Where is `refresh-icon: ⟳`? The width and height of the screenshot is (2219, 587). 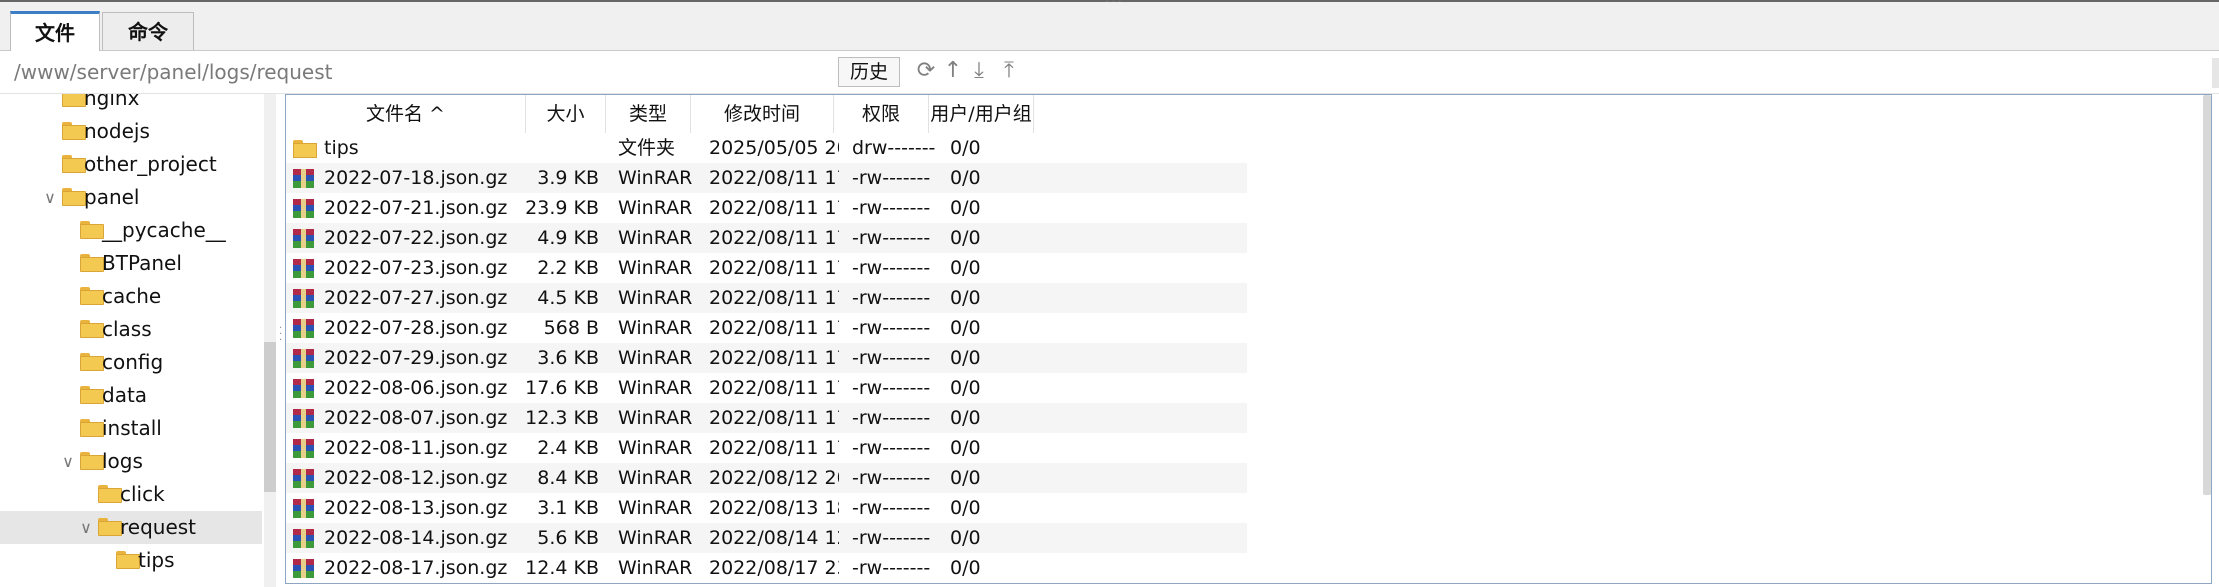
refresh-icon: ⟳ is located at coordinates (926, 71).